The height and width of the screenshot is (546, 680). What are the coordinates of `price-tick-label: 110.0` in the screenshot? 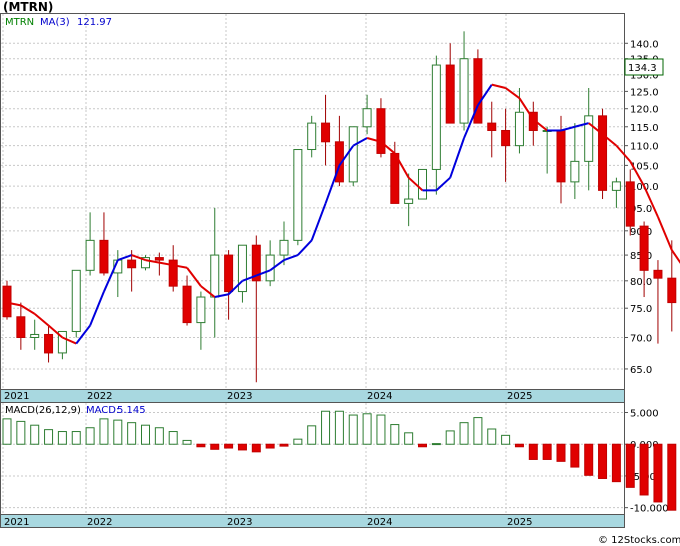 It's located at (644, 147).